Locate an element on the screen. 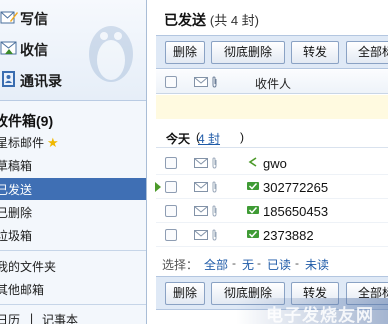 The height and width of the screenshot is (324, 388). compose-label: 写信 is located at coordinates (34, 19).